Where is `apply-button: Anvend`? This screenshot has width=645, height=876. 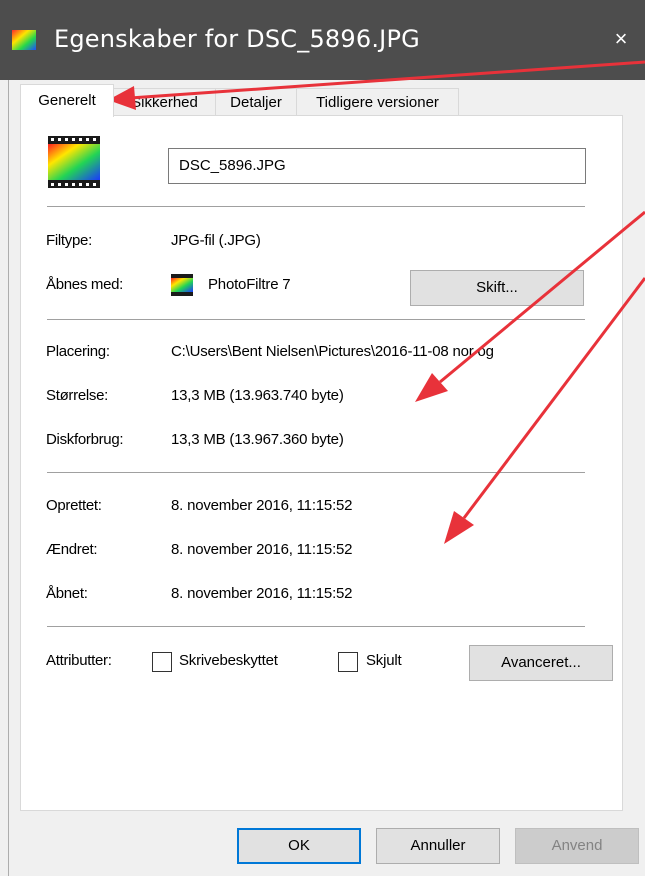 apply-button: Anvend is located at coordinates (577, 846).